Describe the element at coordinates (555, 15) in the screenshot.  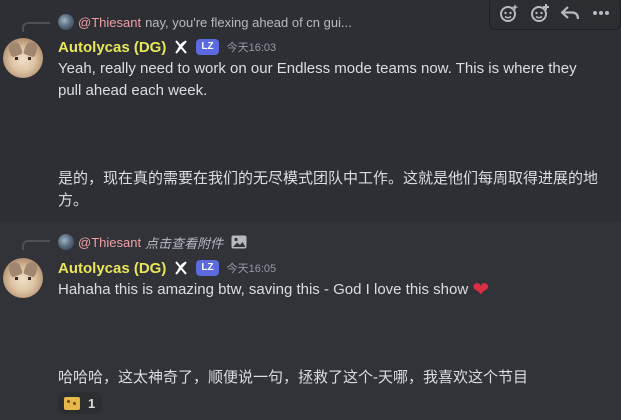
I see `message-toolbar` at that location.